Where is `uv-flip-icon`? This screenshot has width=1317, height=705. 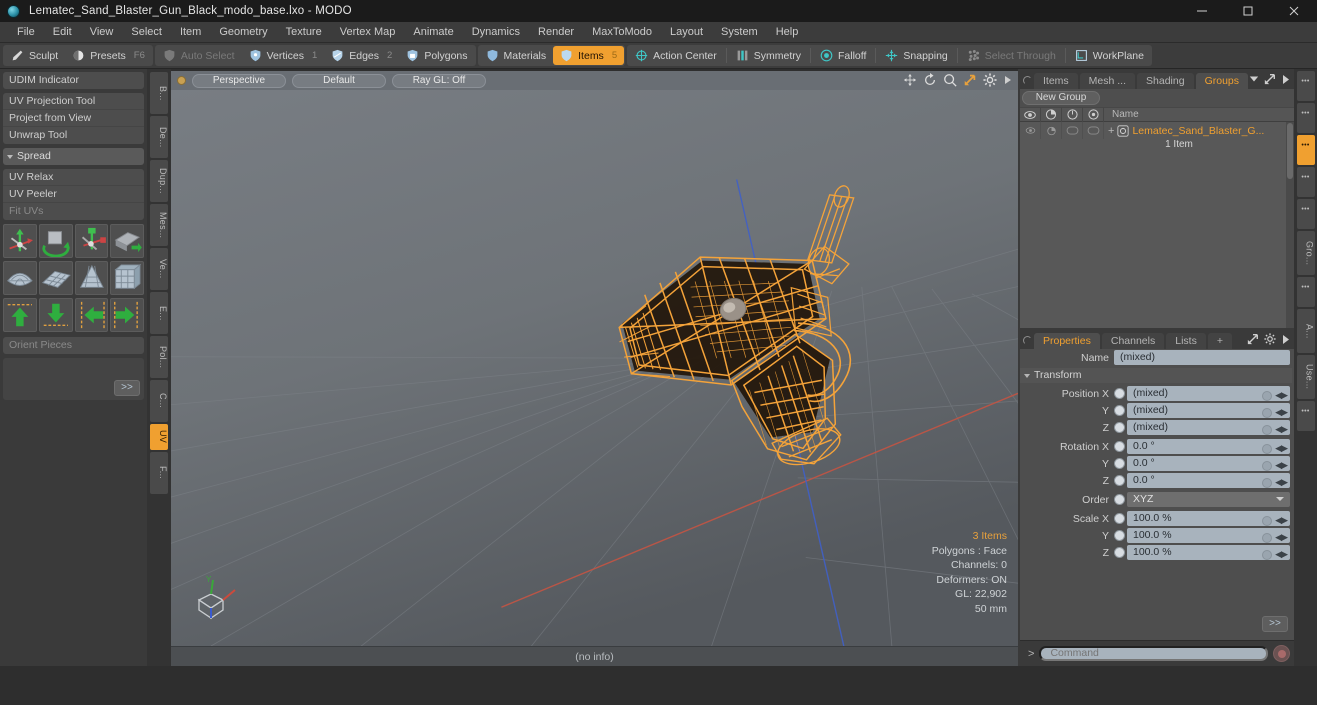
uv-flip-icon is located at coordinates (127, 241).